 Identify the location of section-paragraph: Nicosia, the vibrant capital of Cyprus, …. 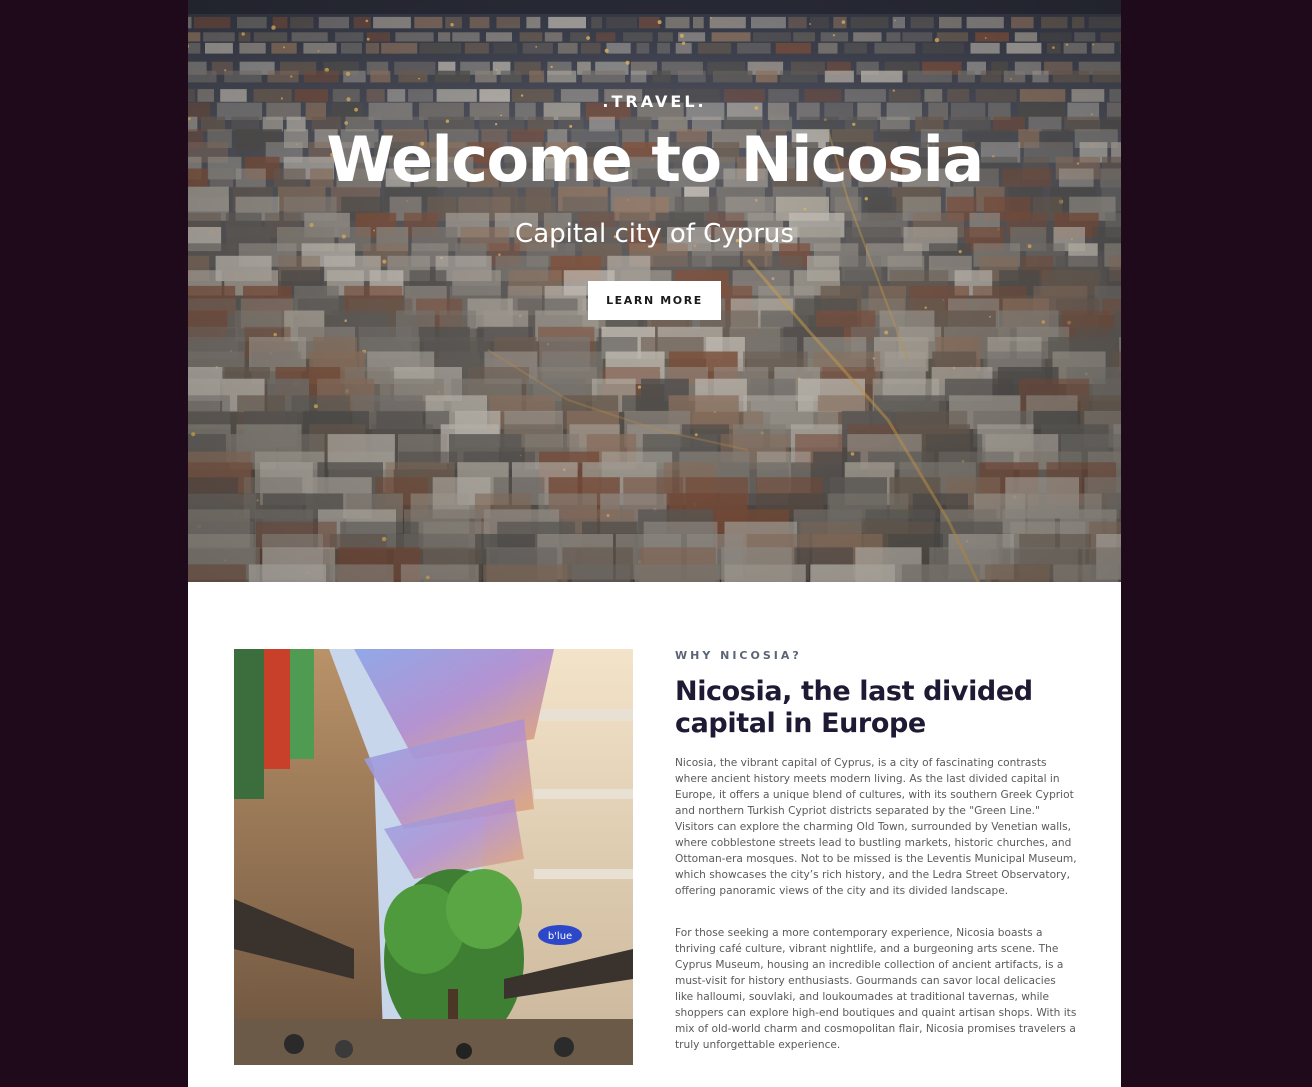
(876, 827).